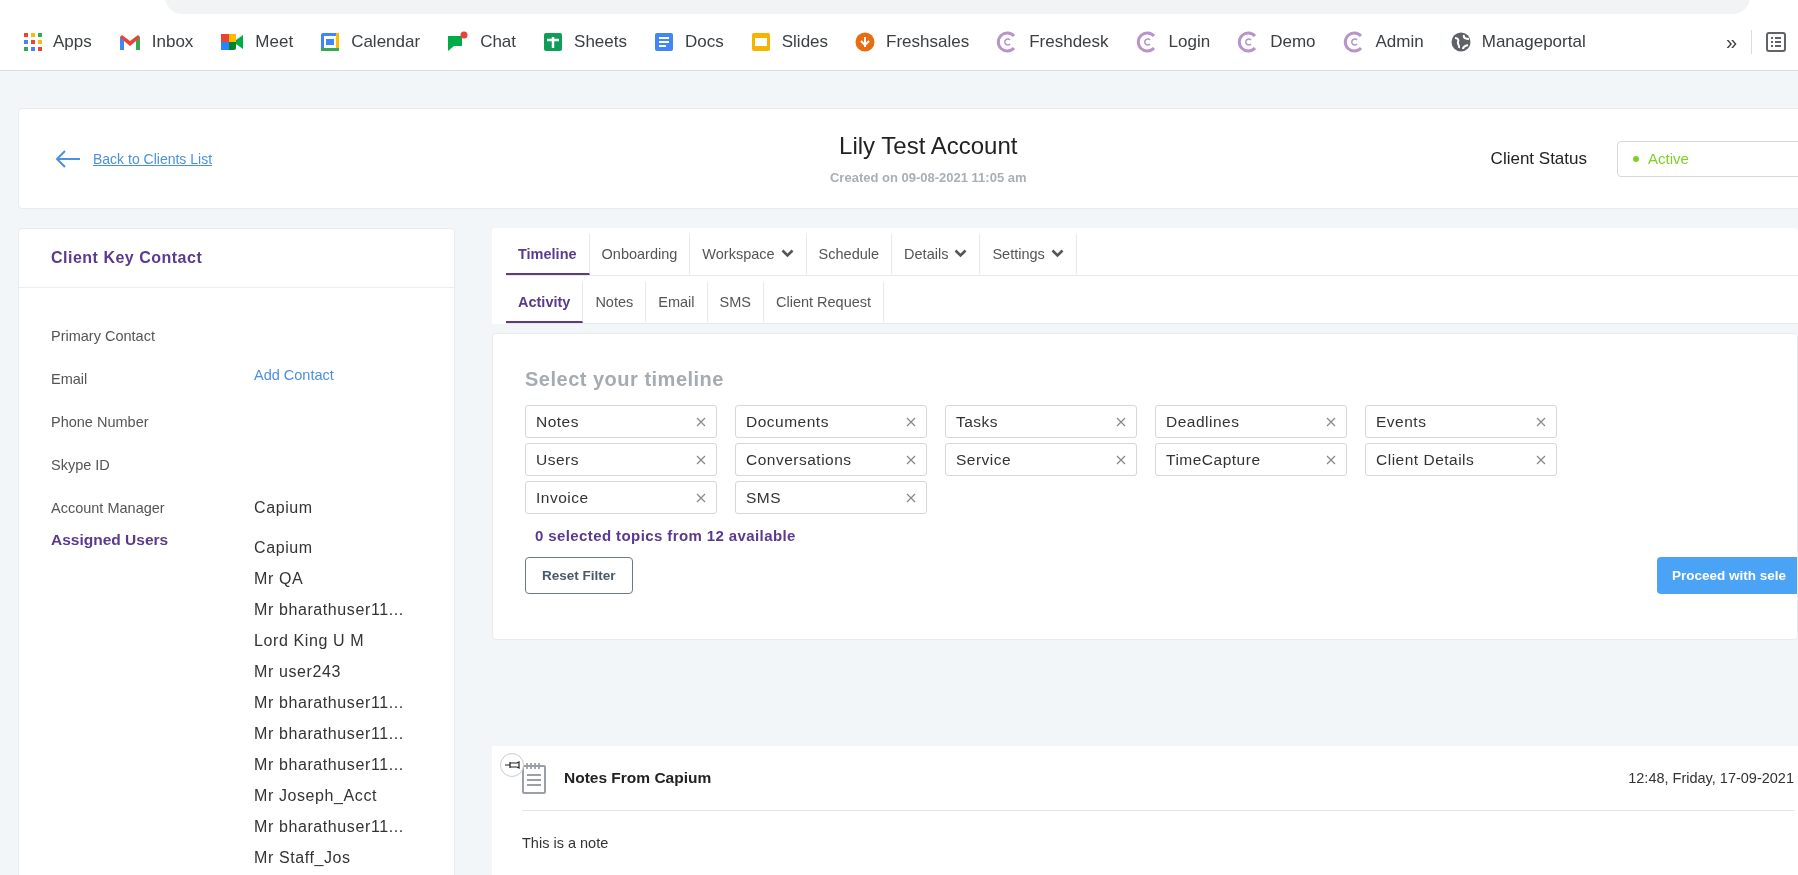  Describe the element at coordinates (789, 42) in the screenshot. I see `bookmark: Slides` at that location.